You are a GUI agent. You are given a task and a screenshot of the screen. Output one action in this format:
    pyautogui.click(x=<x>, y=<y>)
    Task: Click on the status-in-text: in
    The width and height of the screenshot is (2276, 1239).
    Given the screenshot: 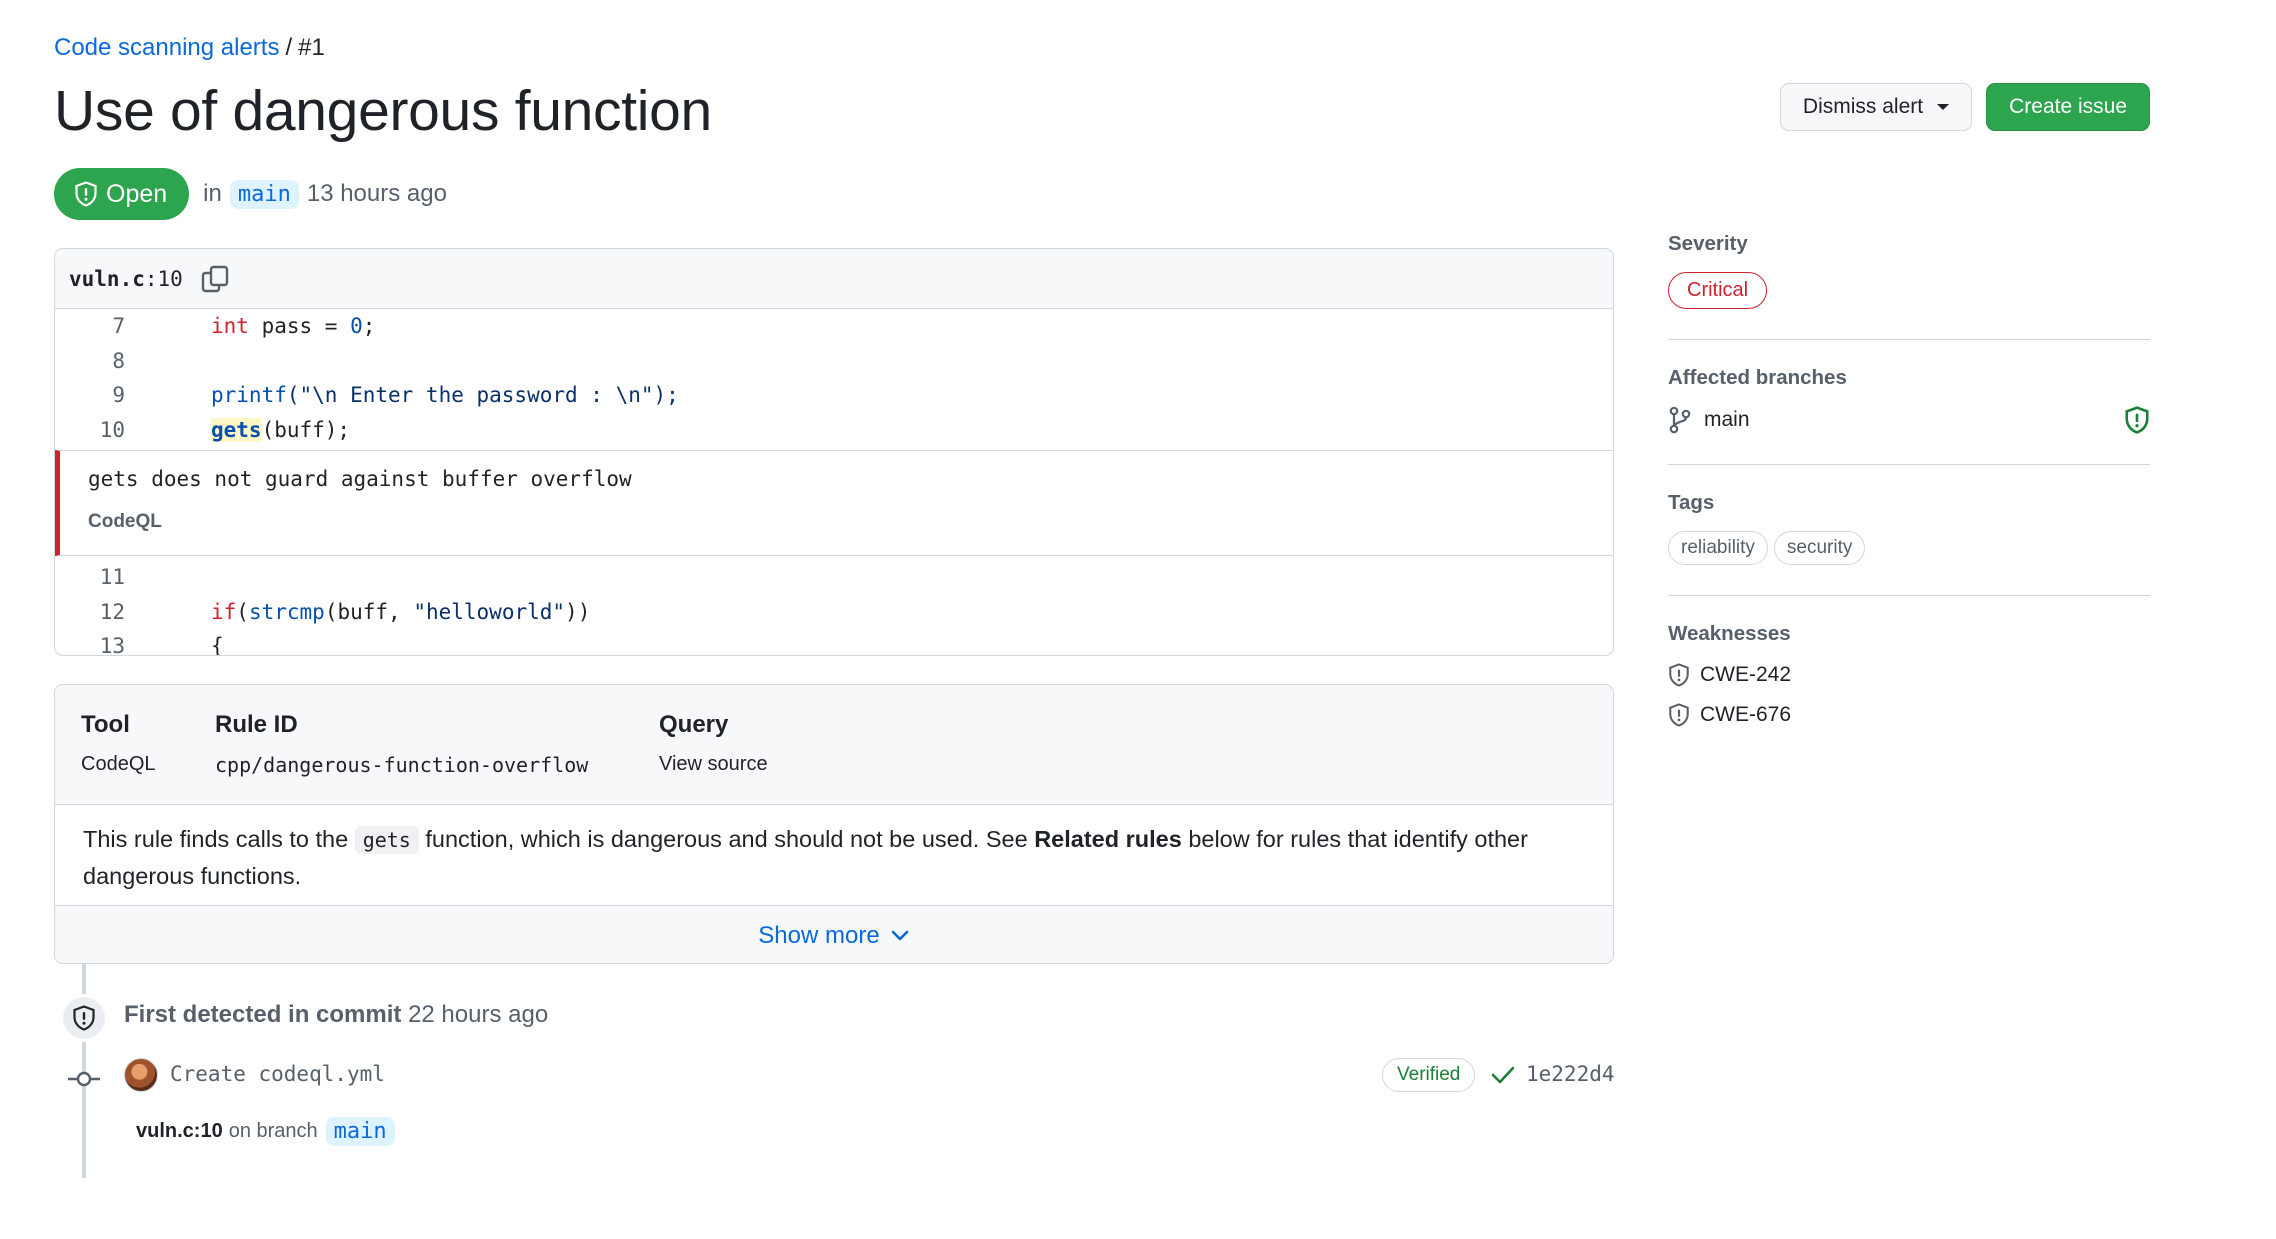 What is the action you would take?
    pyautogui.click(x=212, y=193)
    